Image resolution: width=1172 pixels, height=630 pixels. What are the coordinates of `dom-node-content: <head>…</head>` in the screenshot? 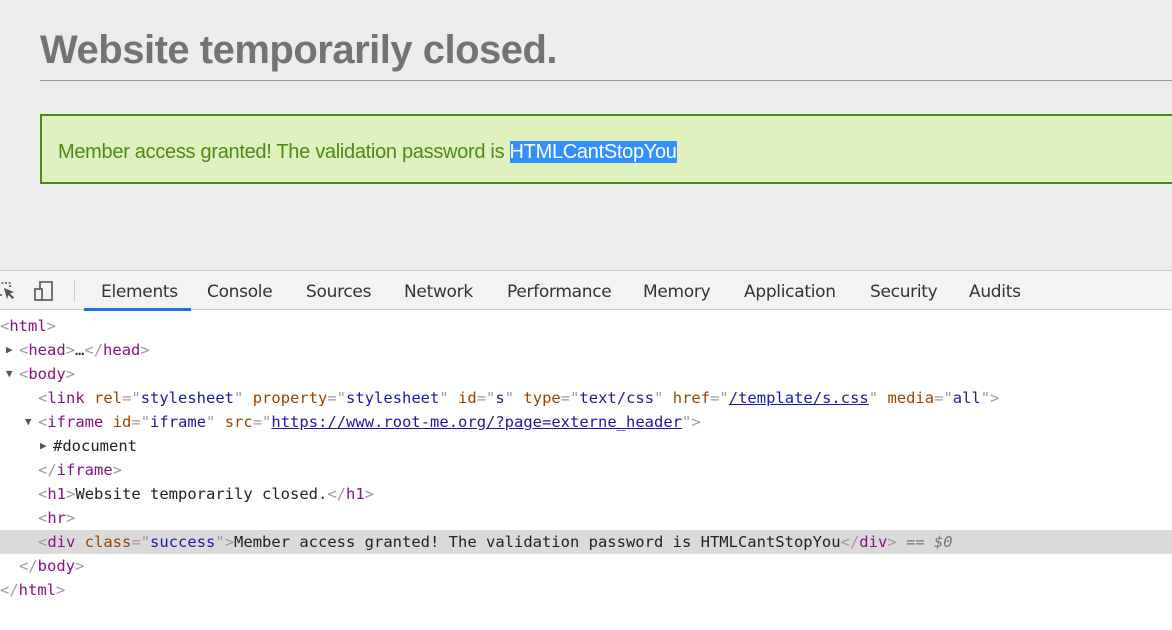 It's located at (75, 350).